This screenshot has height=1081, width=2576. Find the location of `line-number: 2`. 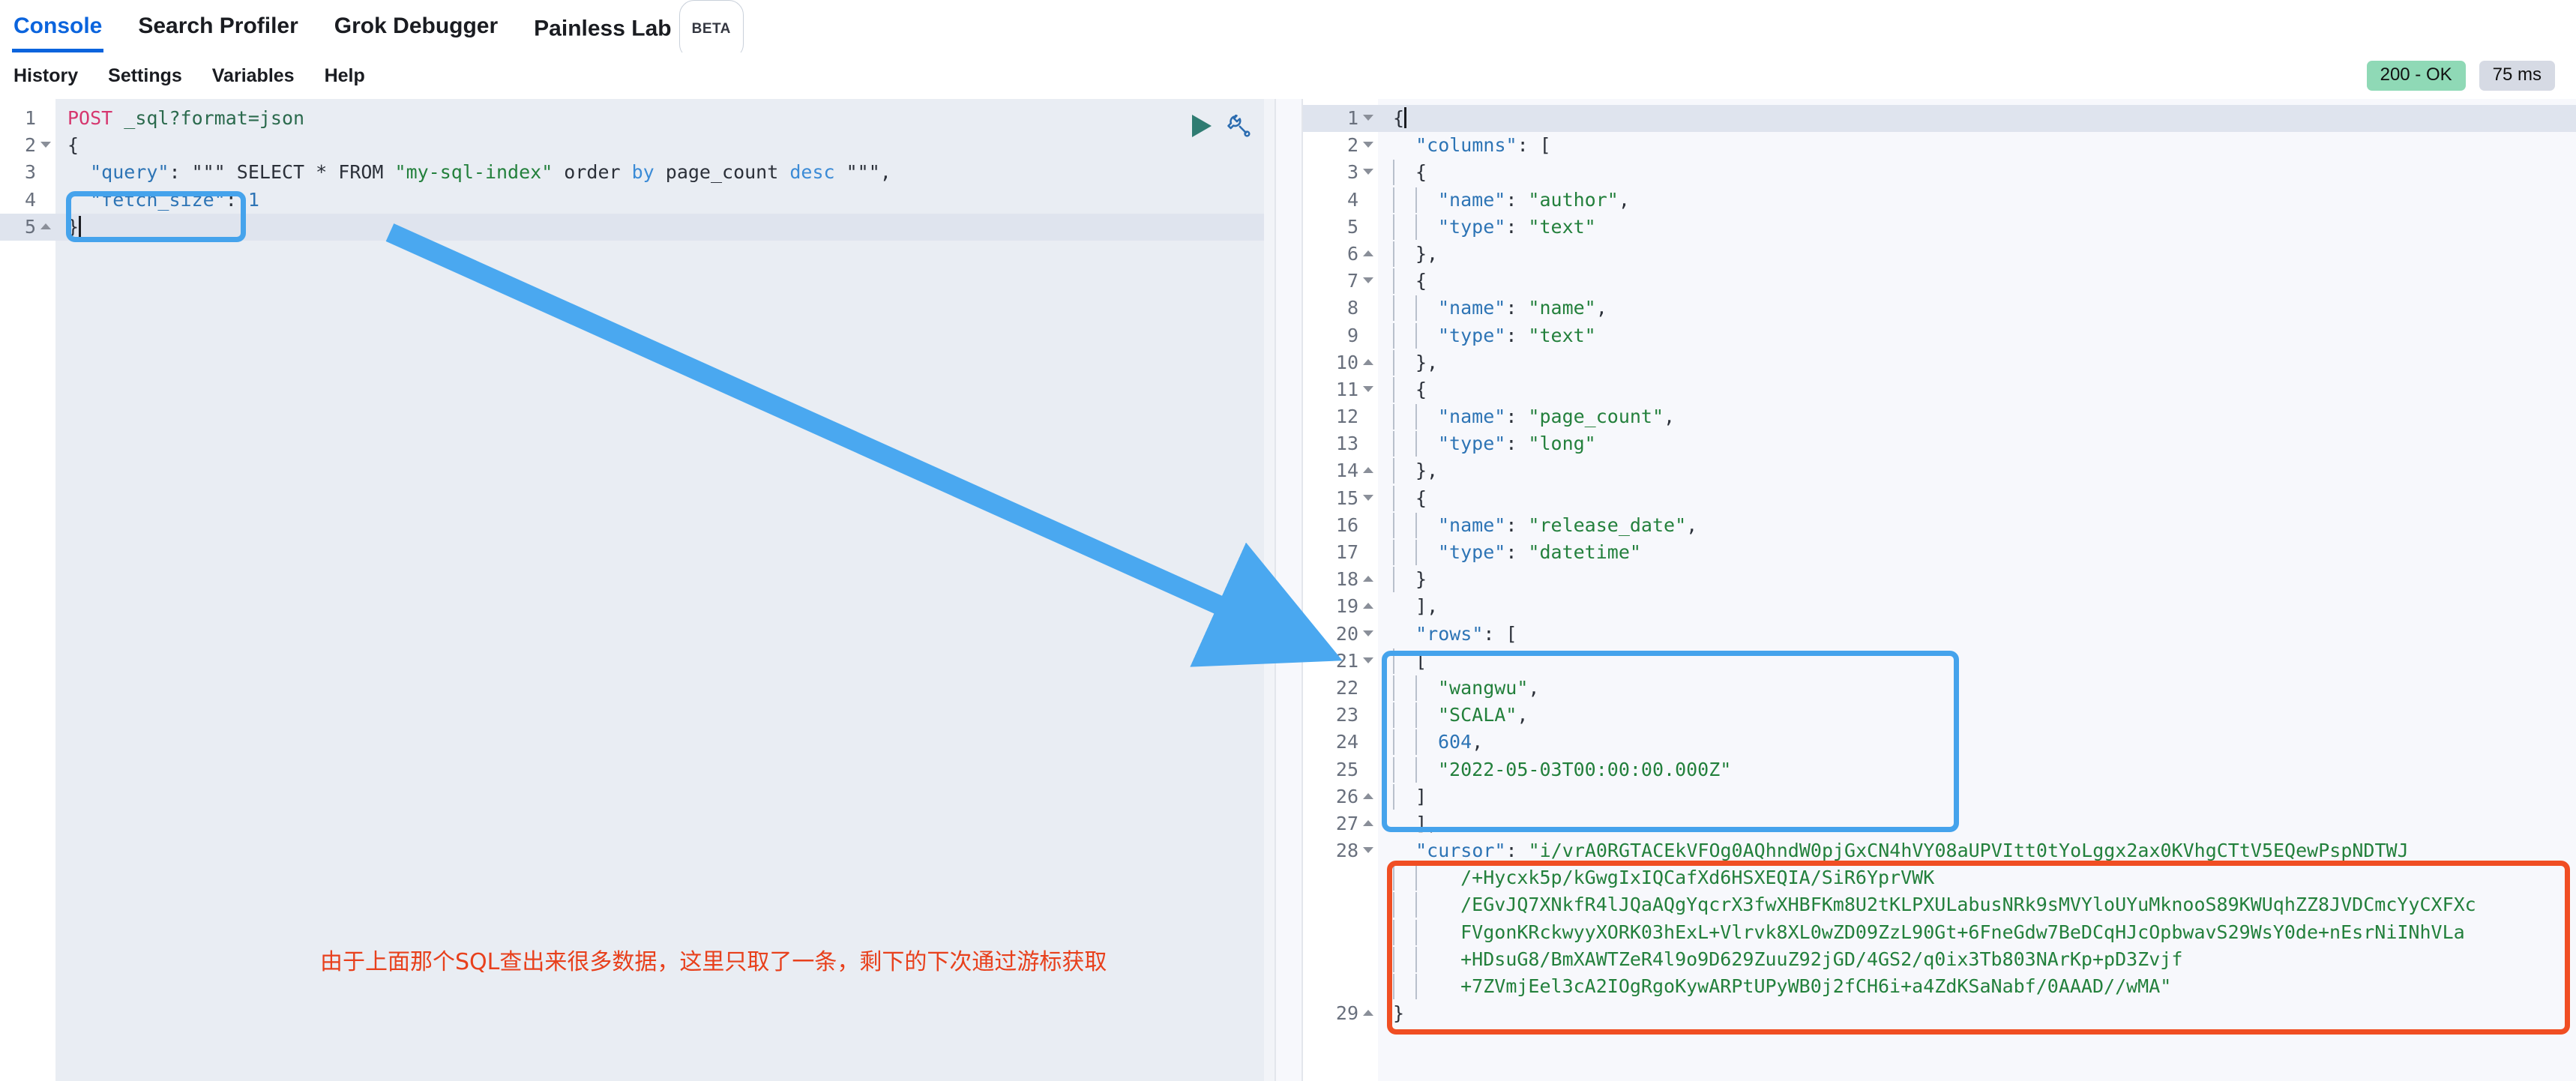

line-number: 2 is located at coordinates (28, 145).